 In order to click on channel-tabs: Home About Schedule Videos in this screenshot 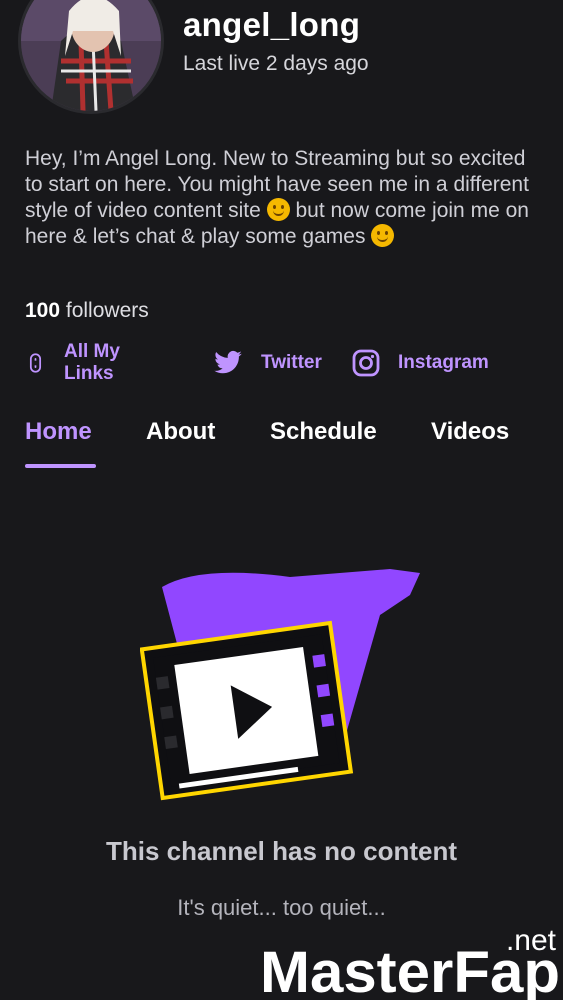, I will do `click(290, 444)`.